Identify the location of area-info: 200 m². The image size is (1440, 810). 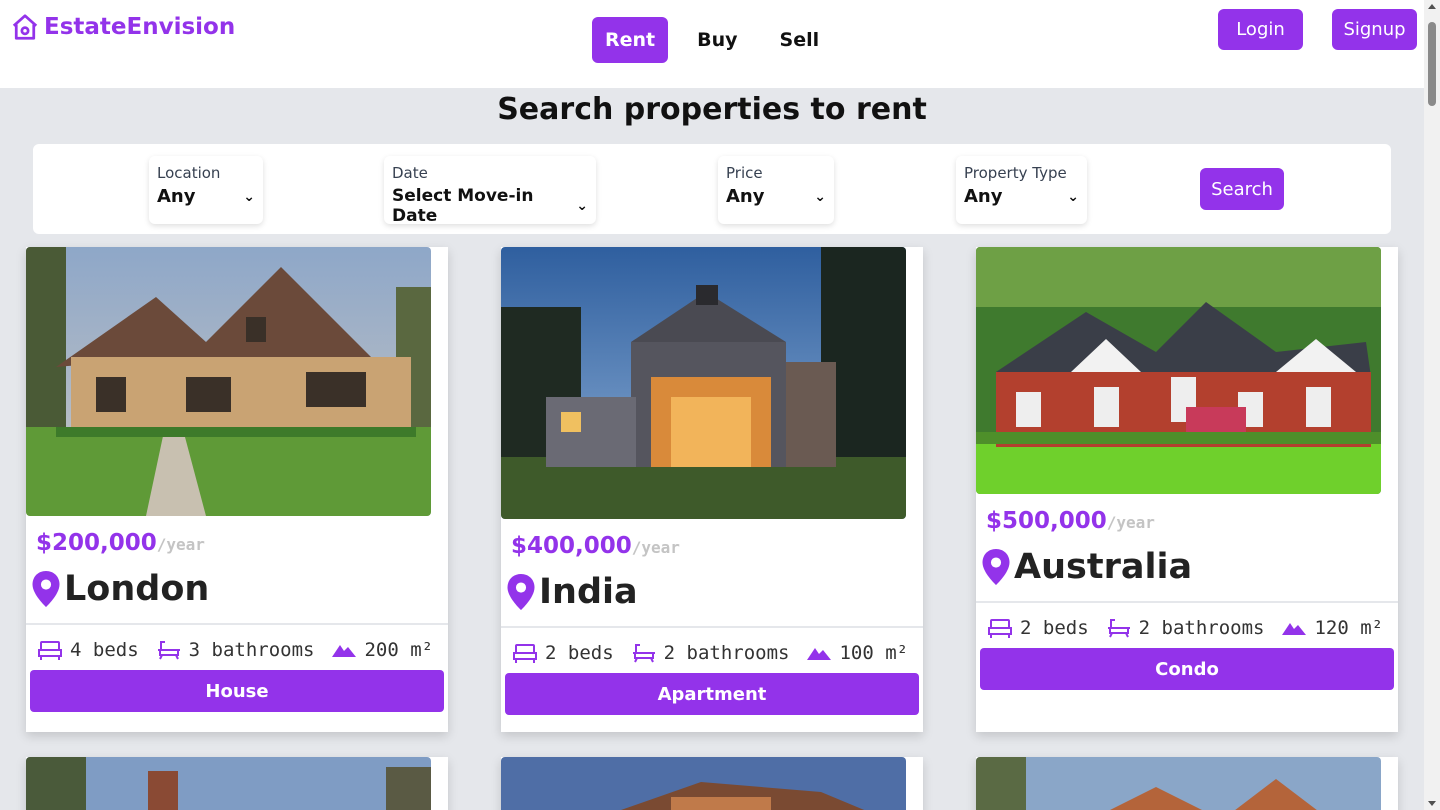
(382, 650).